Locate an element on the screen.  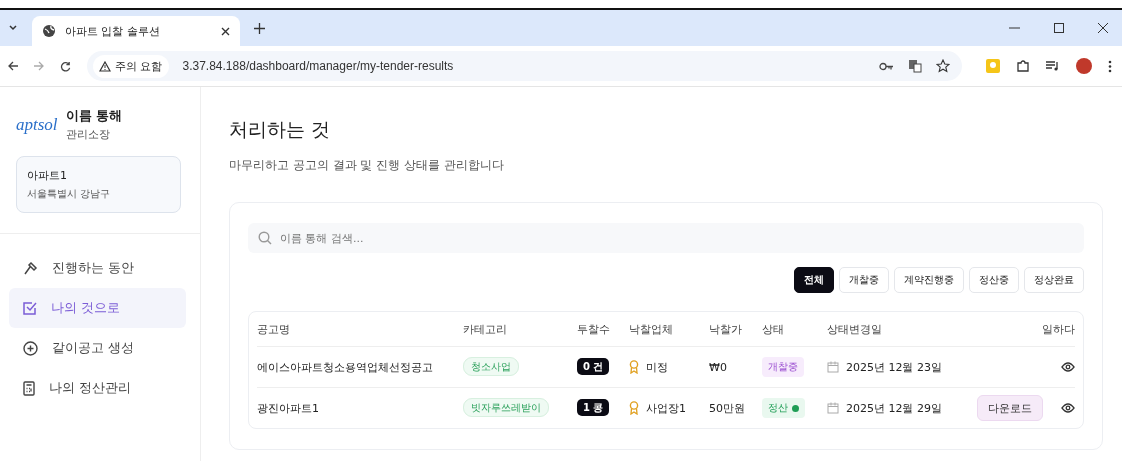
column-header: 낙찰가 is located at coordinates (726, 329).